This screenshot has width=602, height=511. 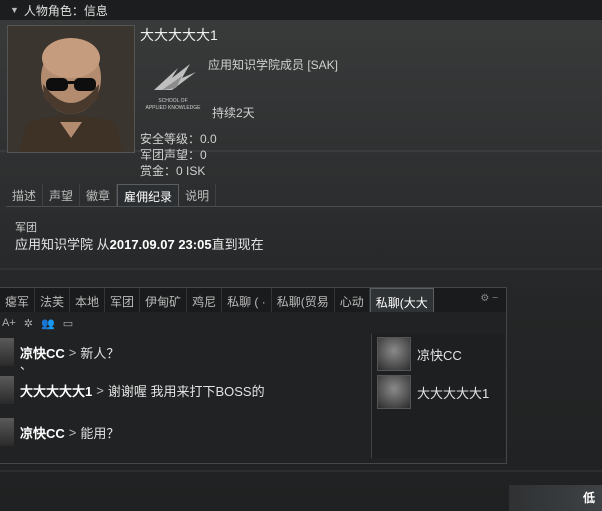 What do you see at coordinates (173, 108) in the screenshot?
I see `corp-logo-text-line2: APPLIED KNOWLEDGE` at bounding box center [173, 108].